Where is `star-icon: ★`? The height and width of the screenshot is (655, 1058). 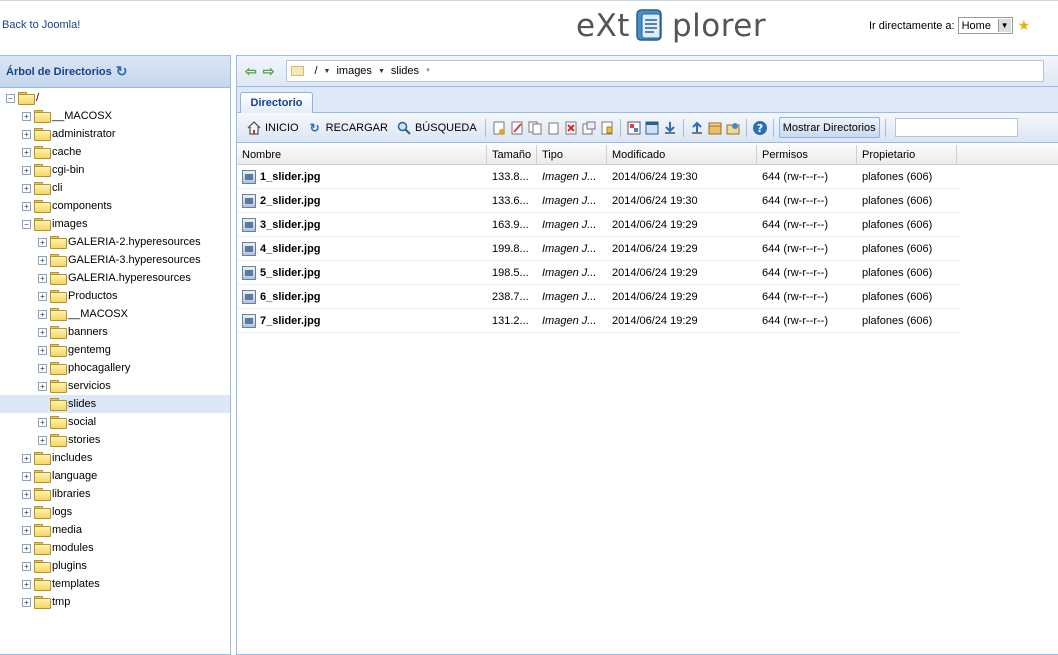 star-icon: ★ is located at coordinates (1024, 25).